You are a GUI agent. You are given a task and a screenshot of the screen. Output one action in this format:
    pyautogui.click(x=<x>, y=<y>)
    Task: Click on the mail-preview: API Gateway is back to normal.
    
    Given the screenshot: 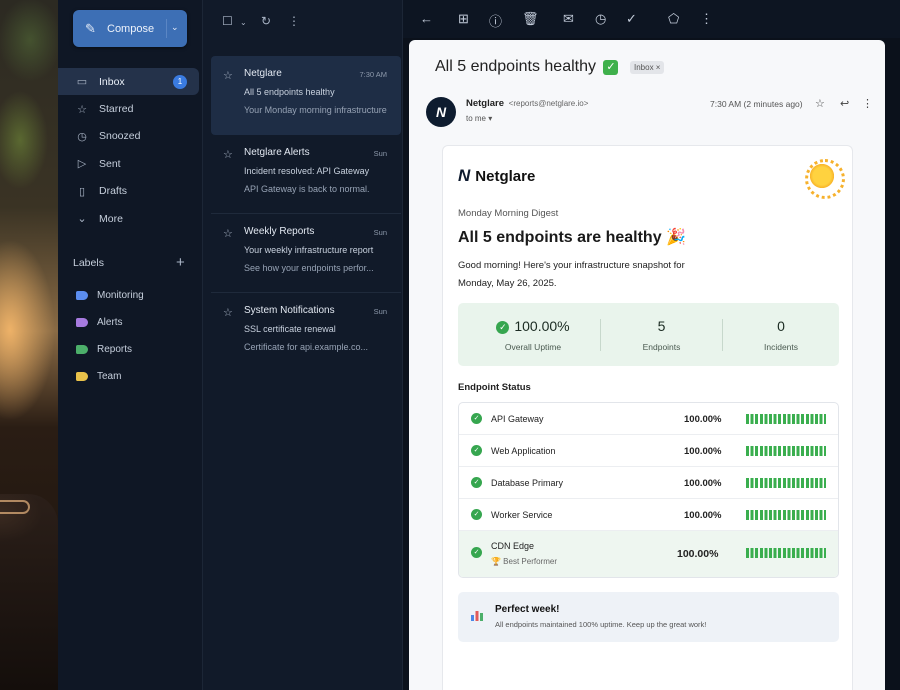 What is the action you would take?
    pyautogui.click(x=307, y=189)
    